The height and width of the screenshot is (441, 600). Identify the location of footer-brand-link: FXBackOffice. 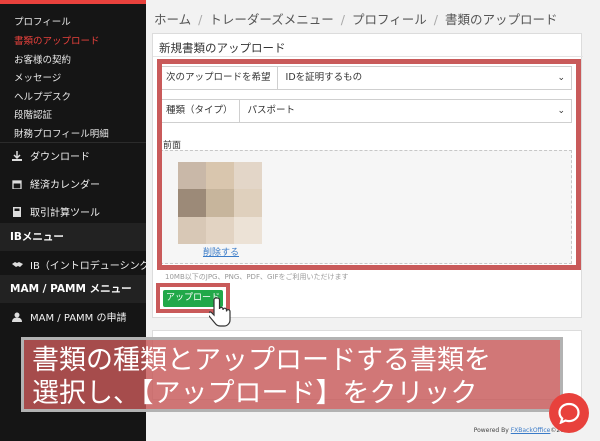
(531, 430).